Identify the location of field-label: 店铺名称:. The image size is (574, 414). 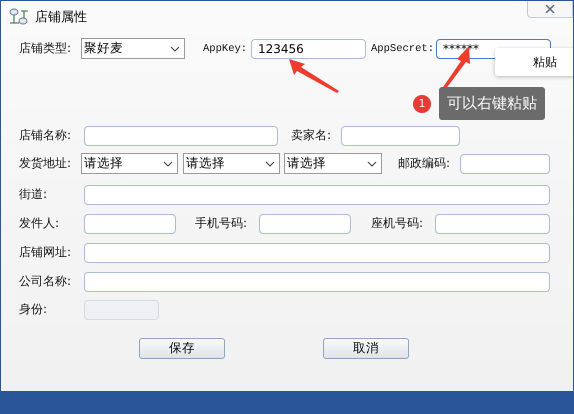
(45, 135).